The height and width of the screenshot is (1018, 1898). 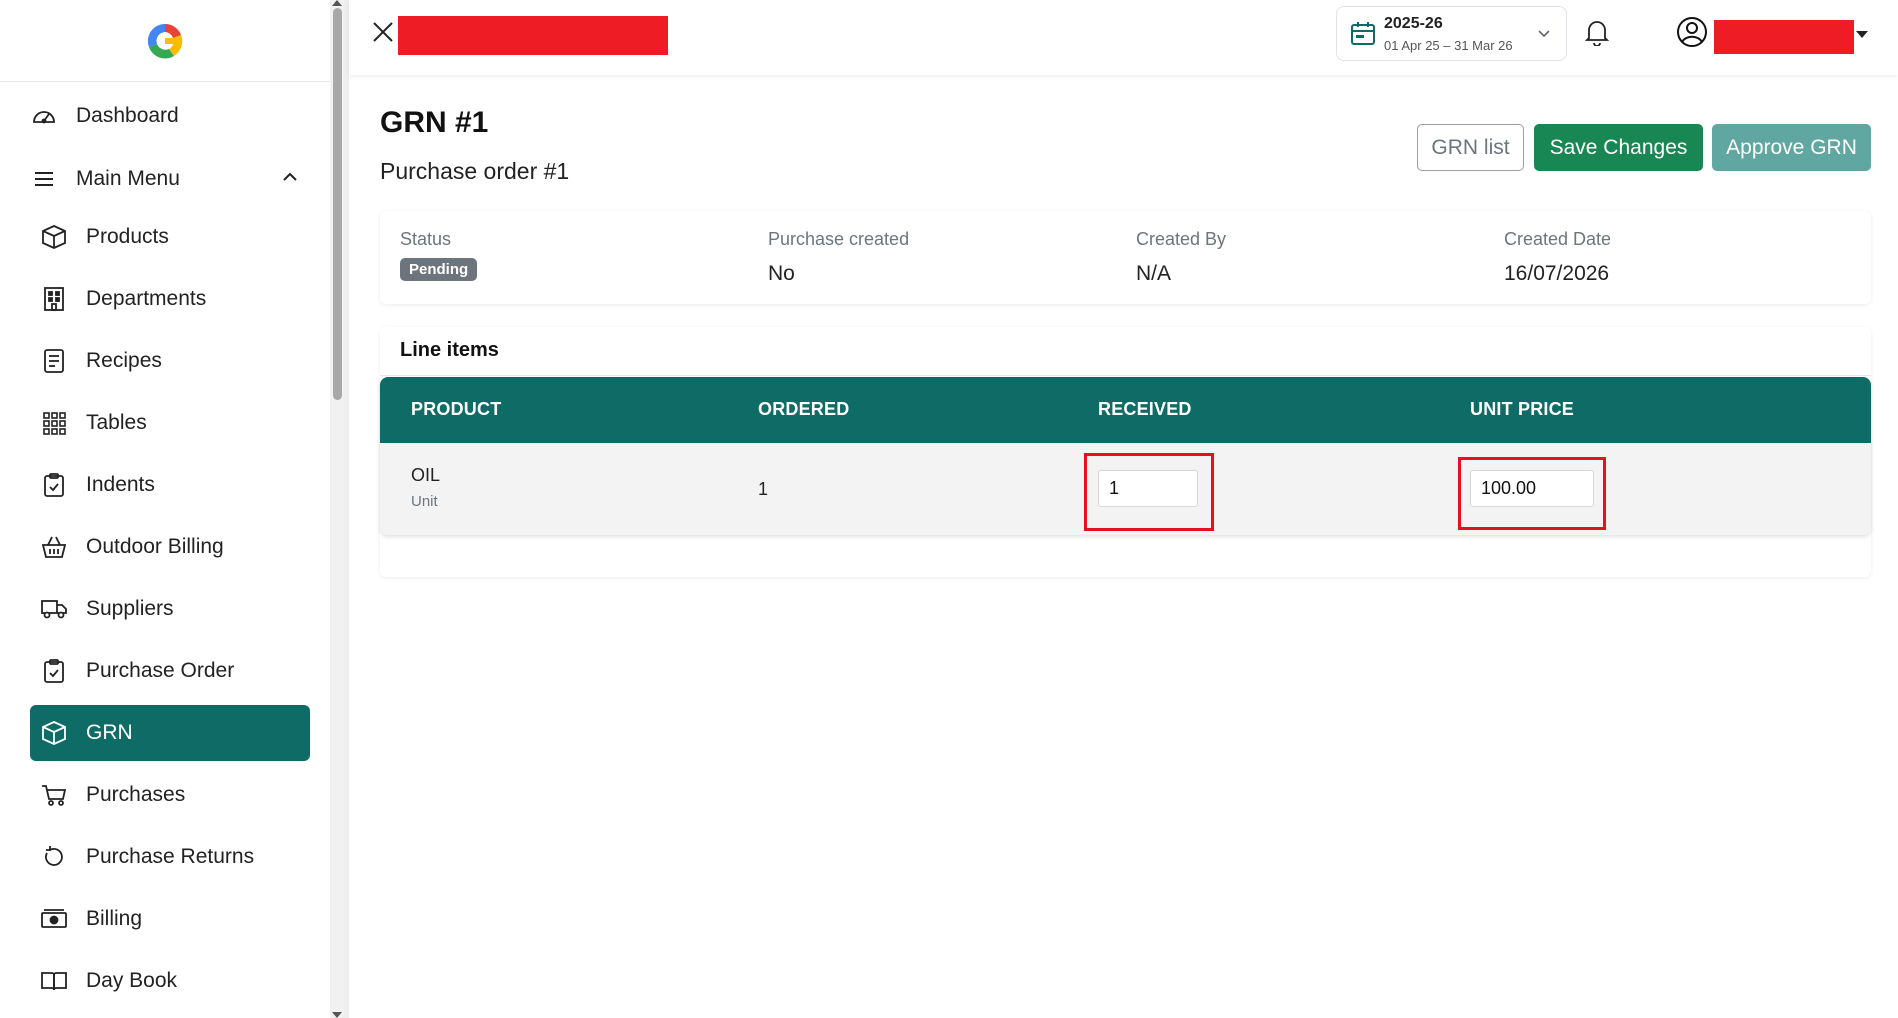 I want to click on basket-icon, so click(x=54, y=547).